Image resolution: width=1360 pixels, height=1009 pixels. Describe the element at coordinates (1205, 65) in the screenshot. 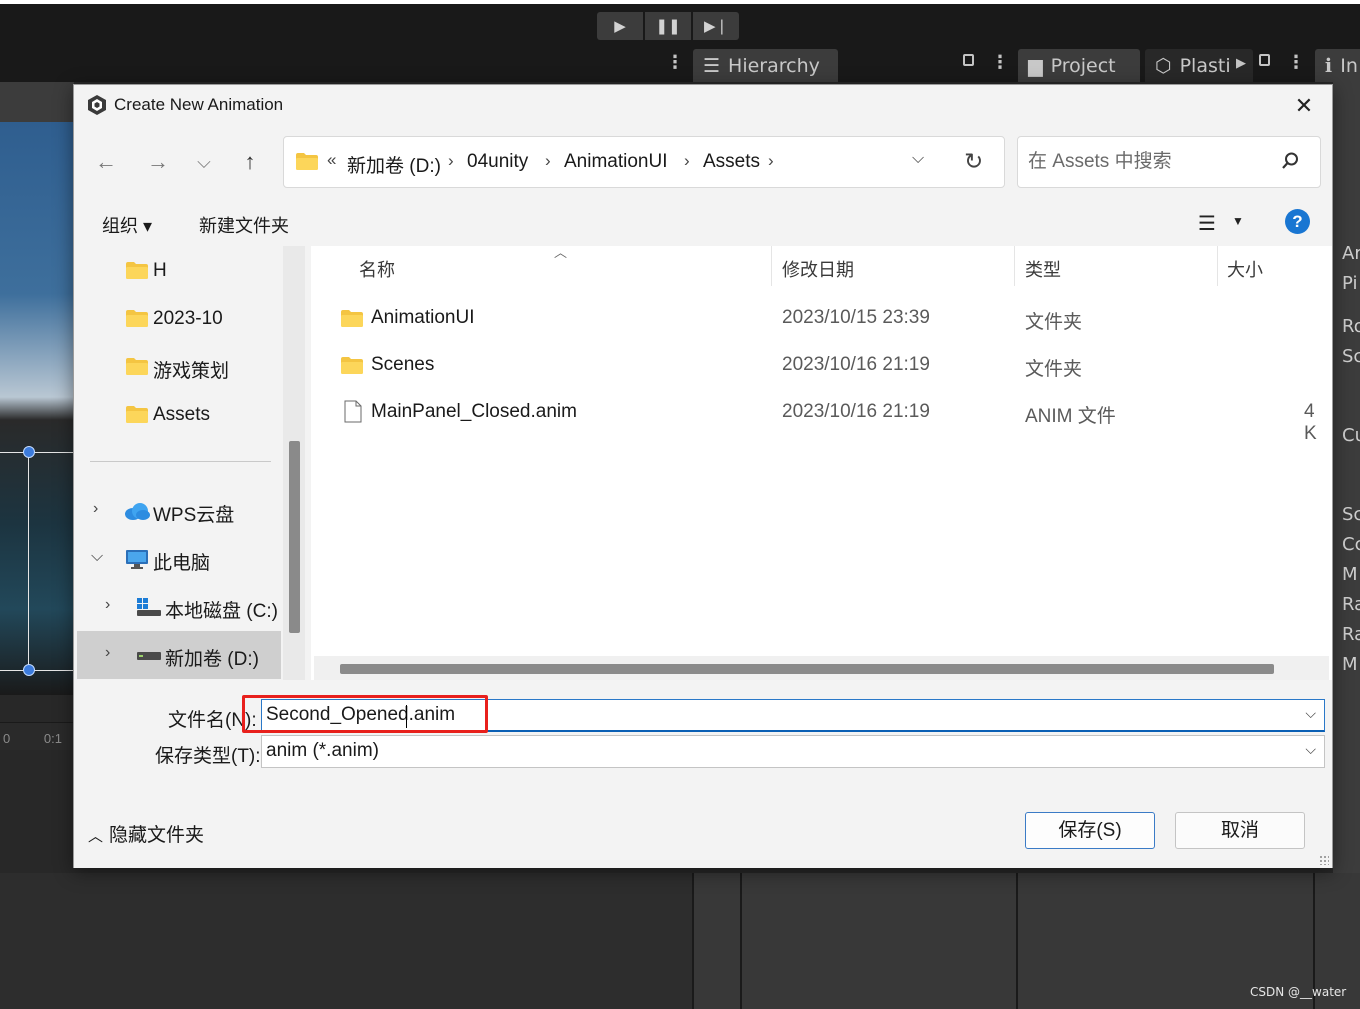

I see `tab-plastic-label: Plasti` at that location.